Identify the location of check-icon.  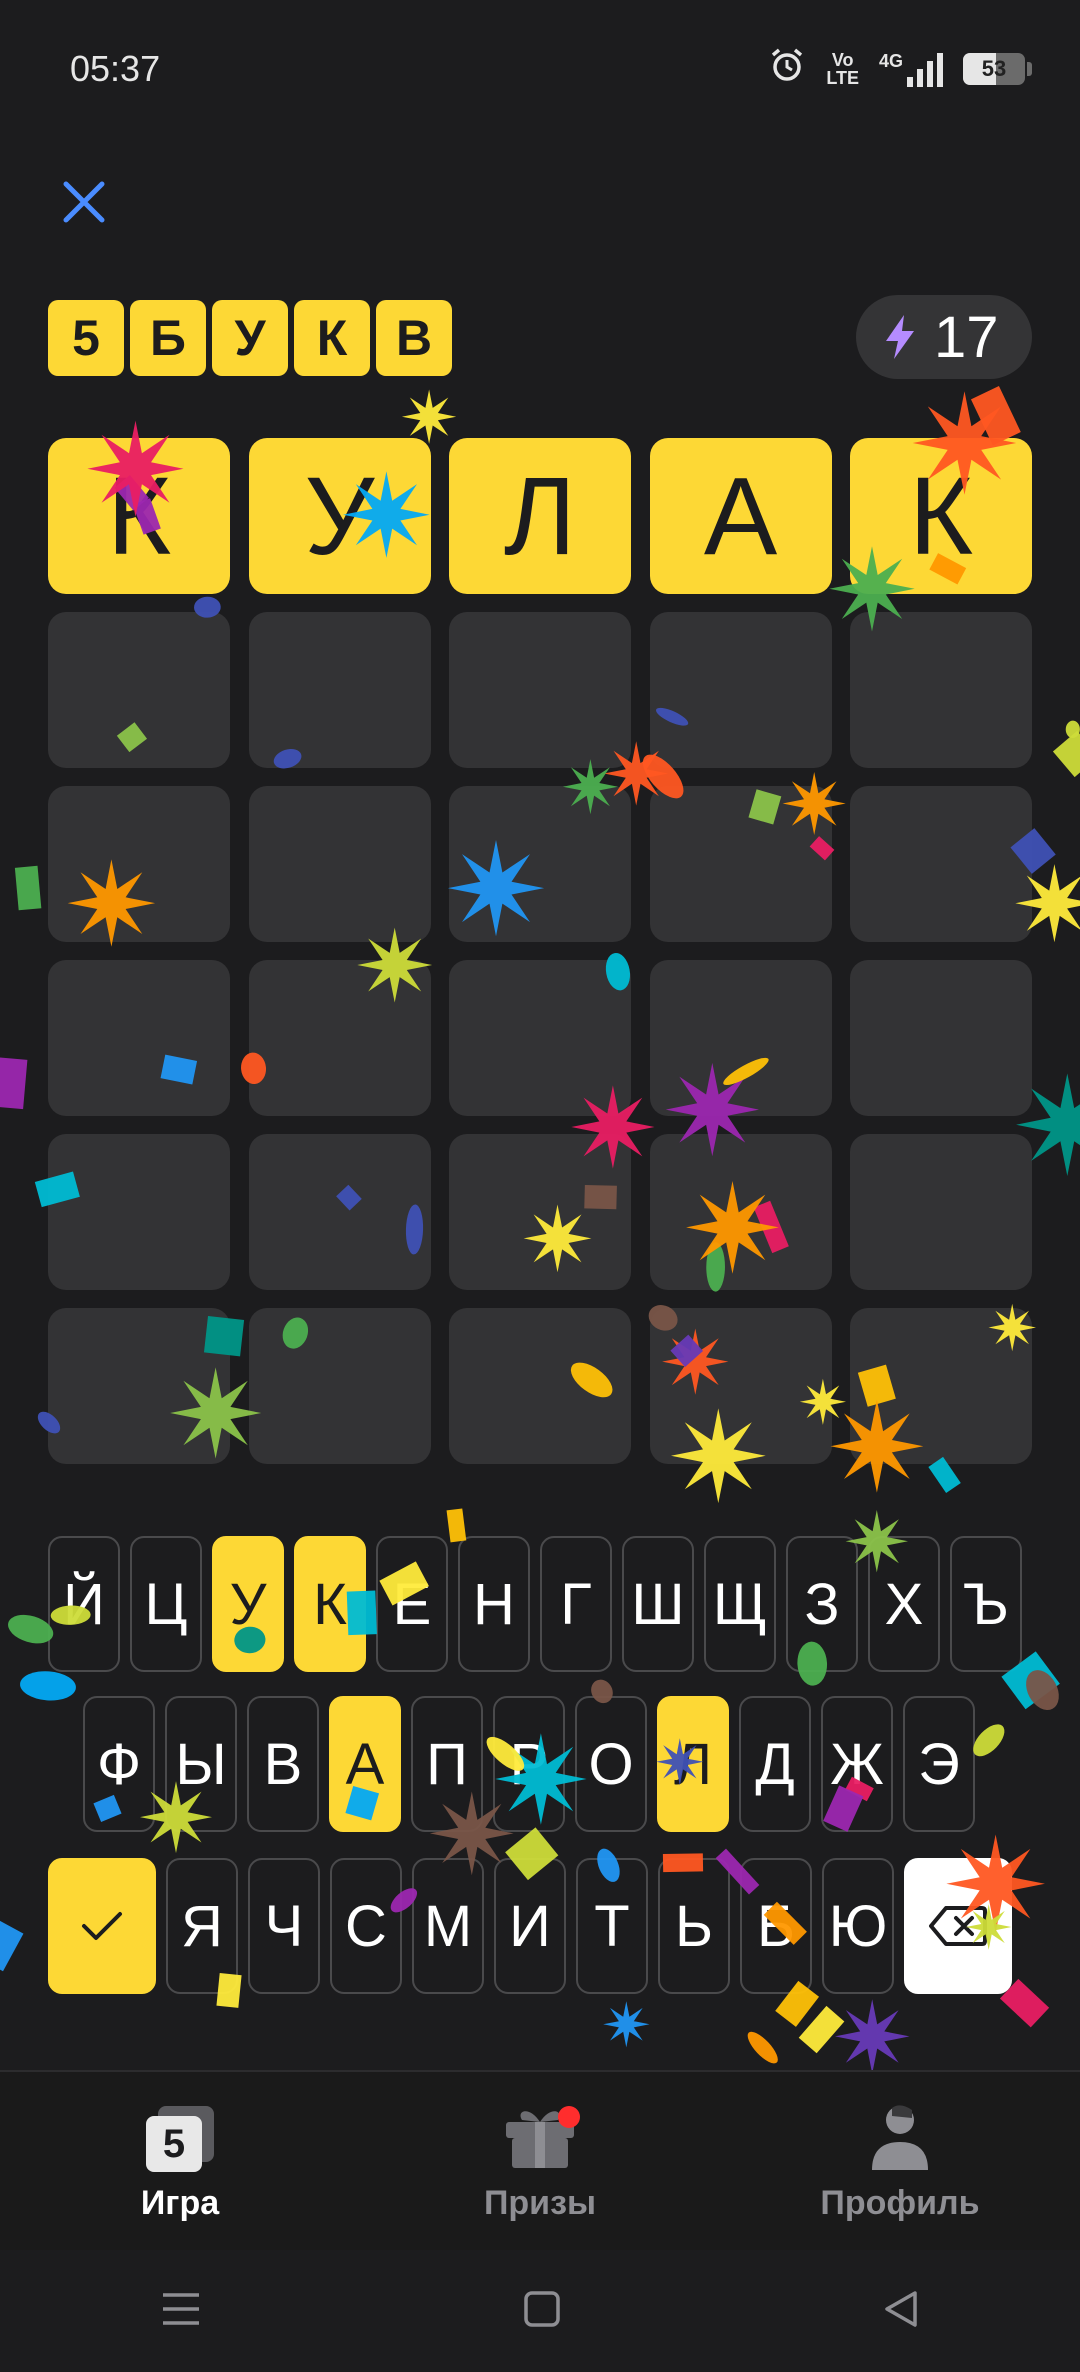
(102, 1926).